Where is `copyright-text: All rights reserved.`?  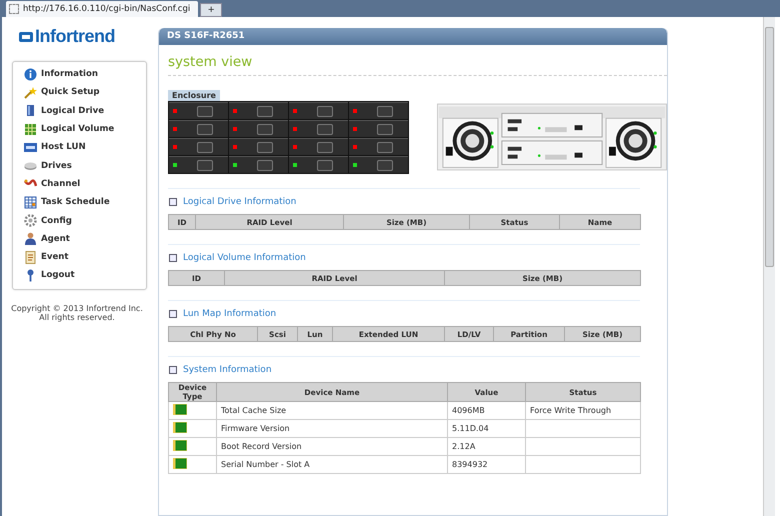
copyright-text: All rights reserved. is located at coordinates (77, 317).